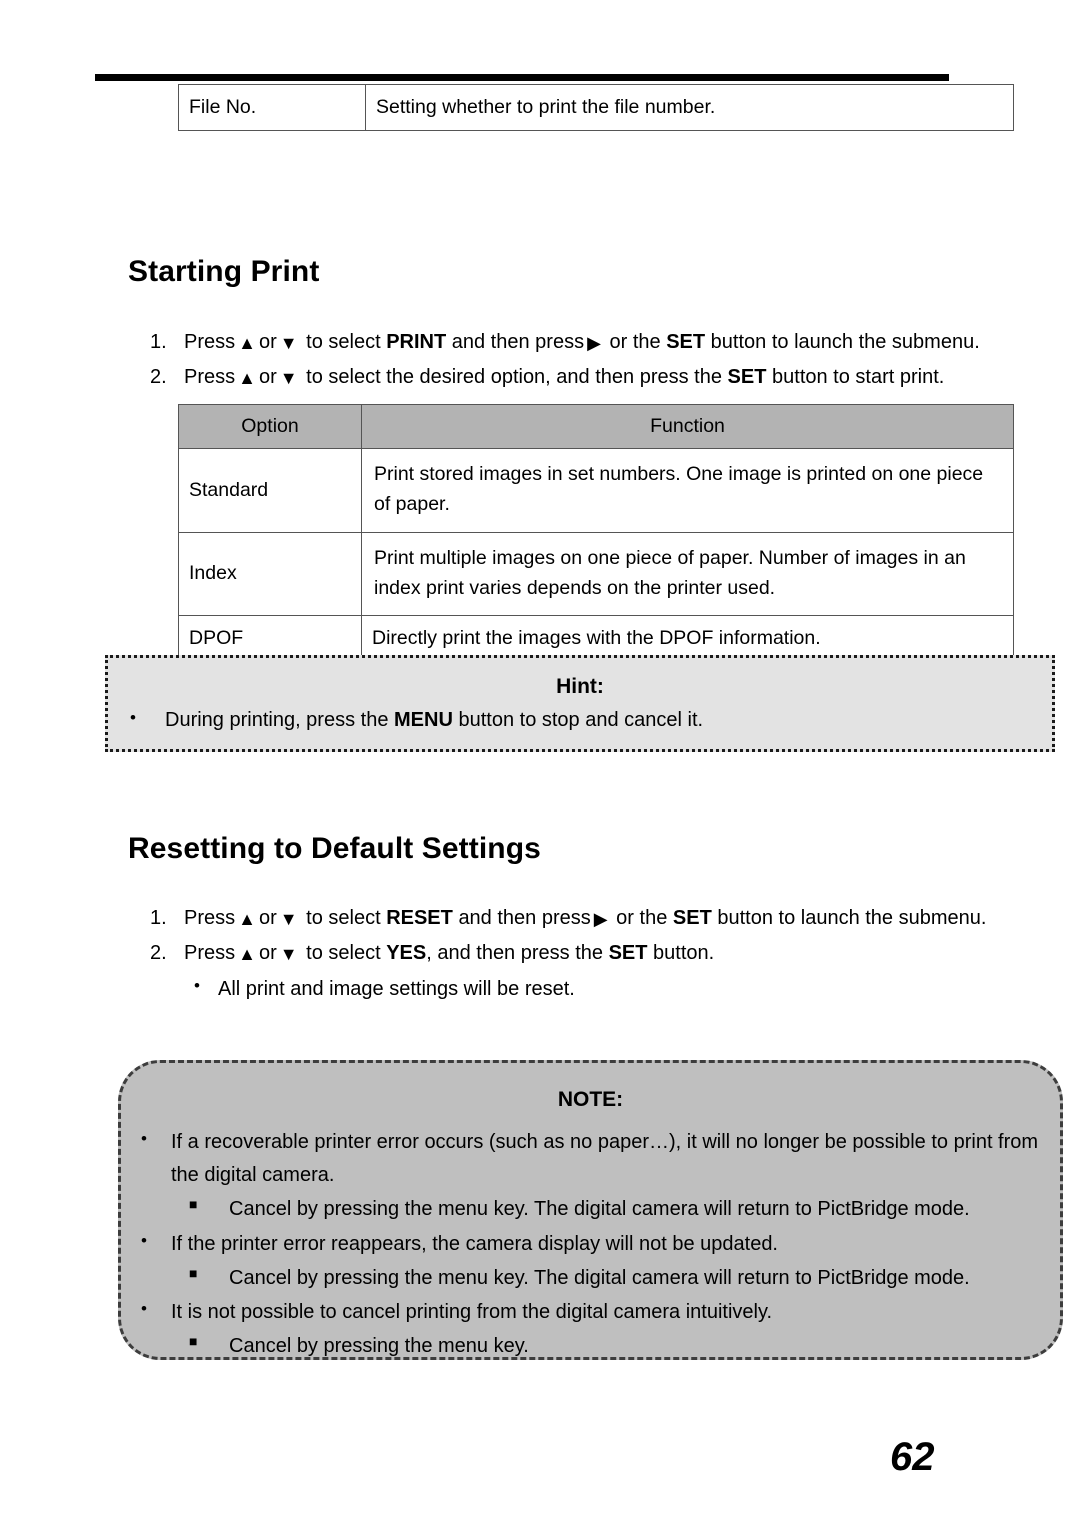 The width and height of the screenshot is (1080, 1527). What do you see at coordinates (590, 1099) in the screenshot?
I see `note-title: NOTE:` at bounding box center [590, 1099].